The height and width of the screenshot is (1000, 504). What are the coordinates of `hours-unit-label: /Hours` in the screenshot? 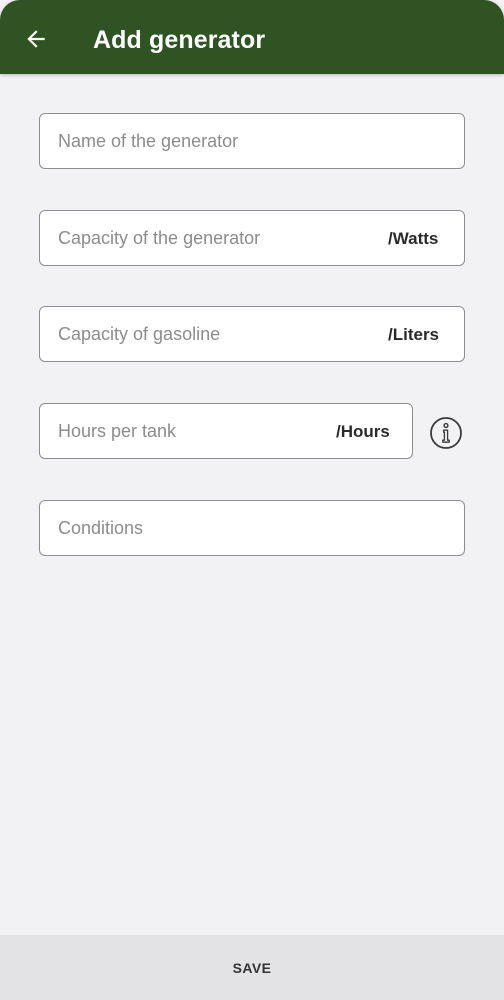 It's located at (363, 431).